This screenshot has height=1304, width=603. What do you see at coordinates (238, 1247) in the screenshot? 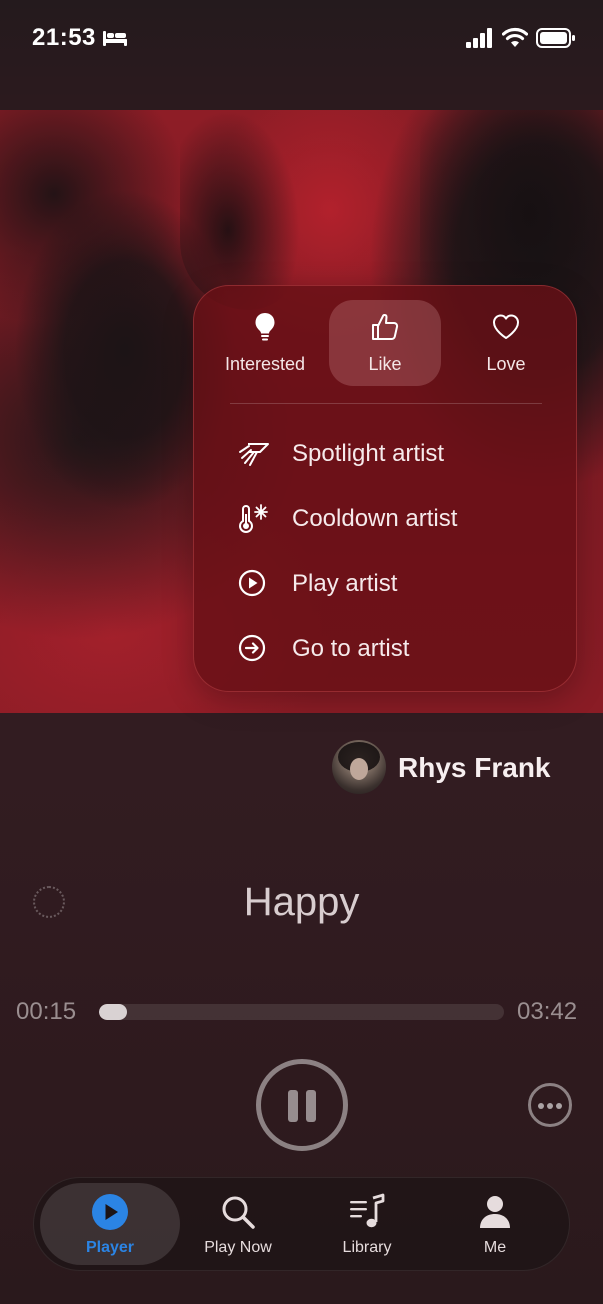
I see `tab-label: Play Now` at bounding box center [238, 1247].